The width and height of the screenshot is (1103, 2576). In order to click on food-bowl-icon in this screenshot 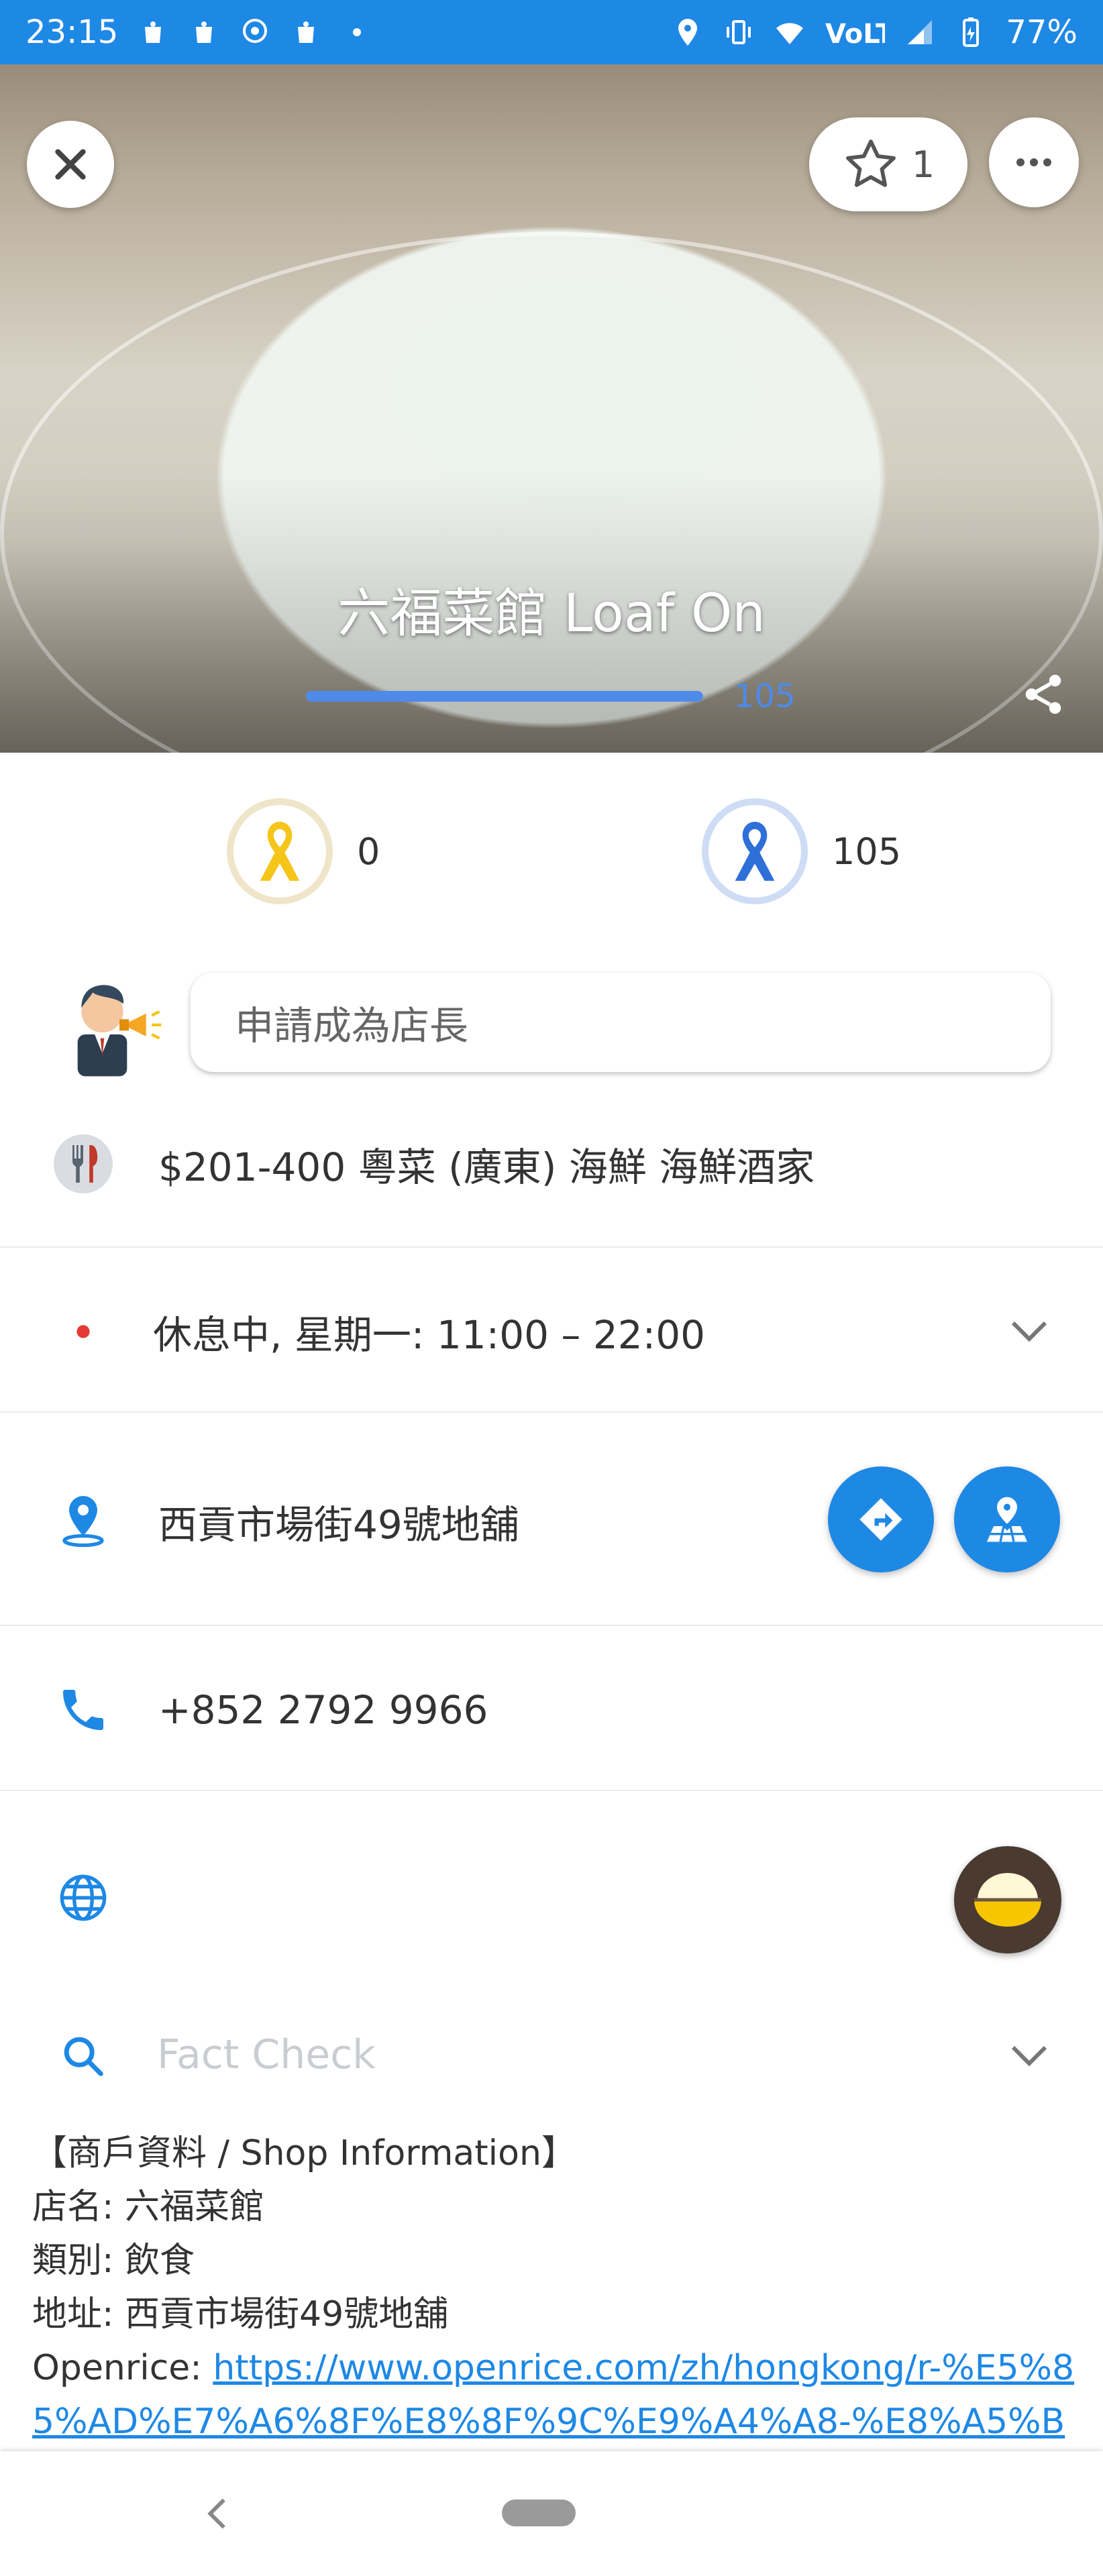, I will do `click(1008, 1900)`.